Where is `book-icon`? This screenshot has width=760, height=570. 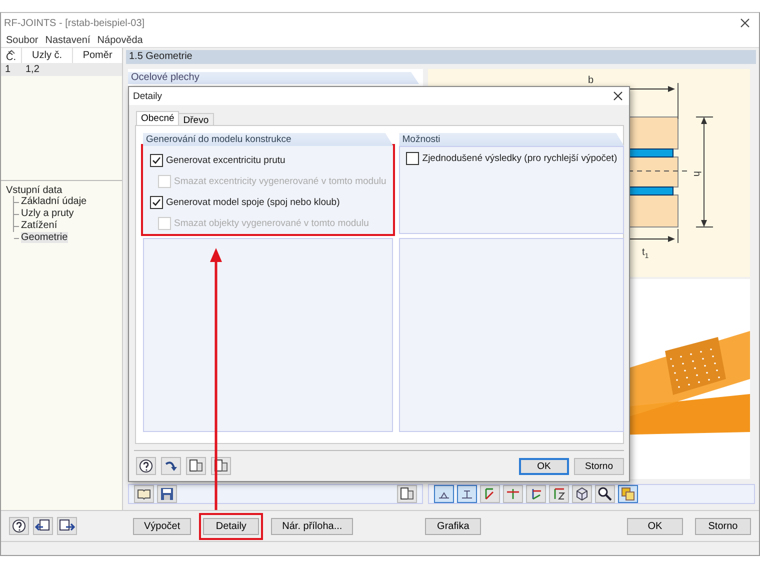 book-icon is located at coordinates (144, 494).